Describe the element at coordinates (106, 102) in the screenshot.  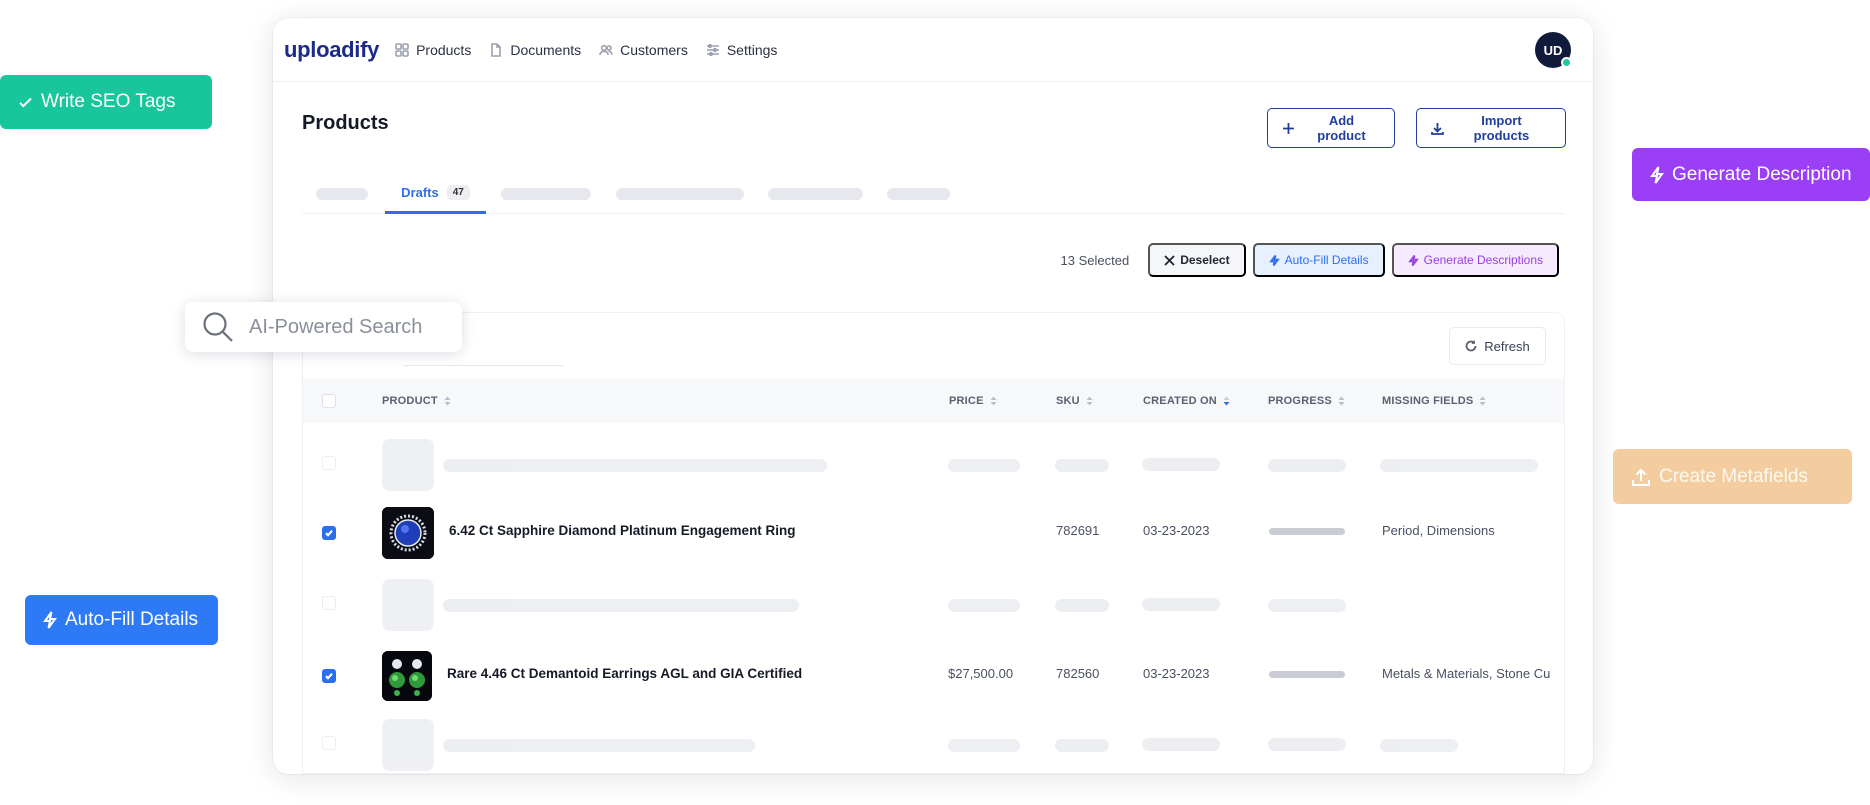
I see `write-seo-tags-chip: Write SEO Tags` at that location.